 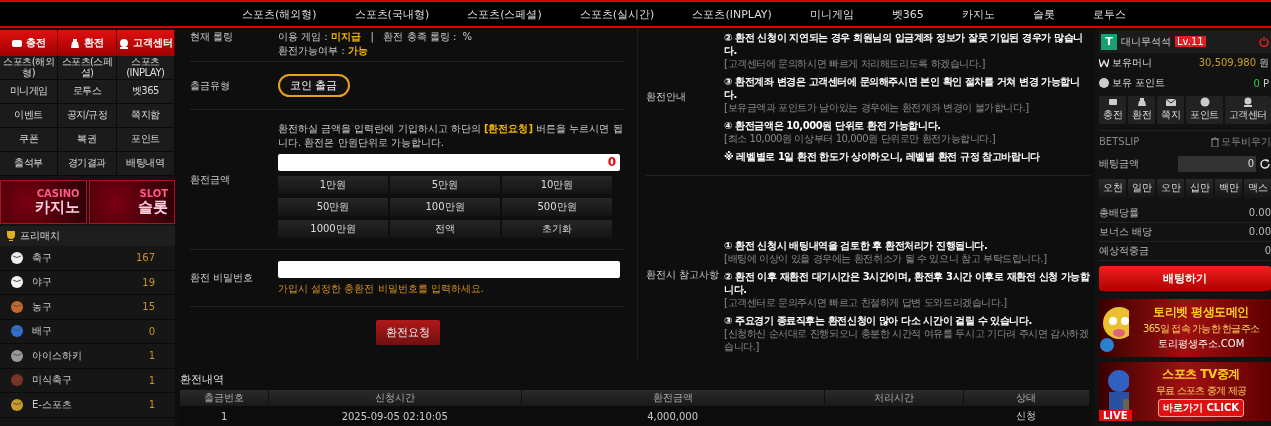 I want to click on amount-chip-button: 50만원, so click(x=333, y=206).